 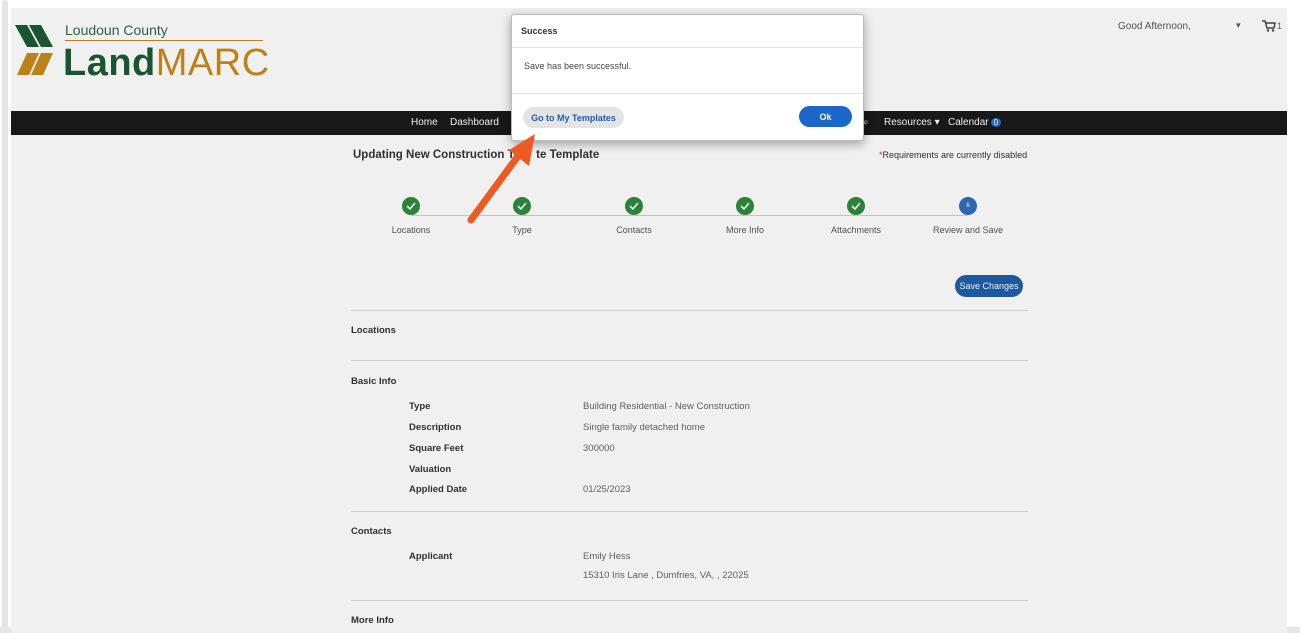 I want to click on frame-edge-left, so click(x=5, y=316).